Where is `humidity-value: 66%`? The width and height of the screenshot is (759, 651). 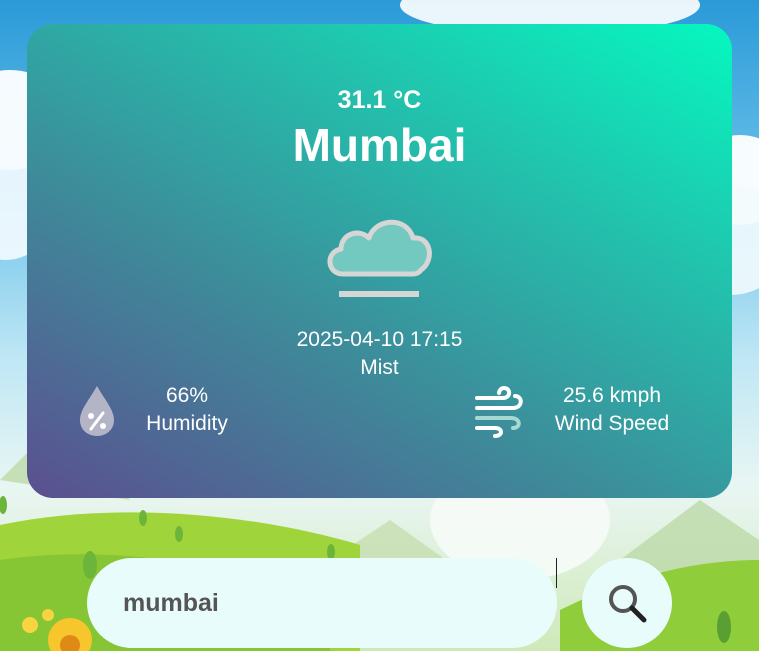 humidity-value: 66% is located at coordinates (187, 395).